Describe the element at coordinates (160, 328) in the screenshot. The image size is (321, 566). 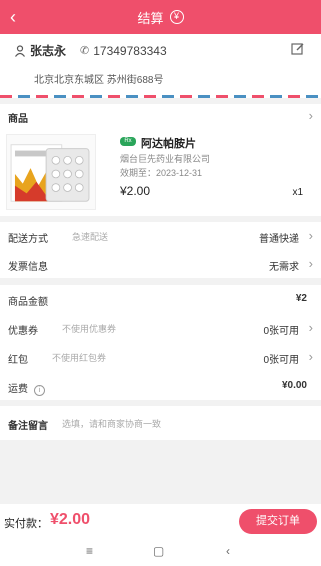
I see `coupon-row: 优惠券 不使用优惠券 0张可用 ›` at that location.